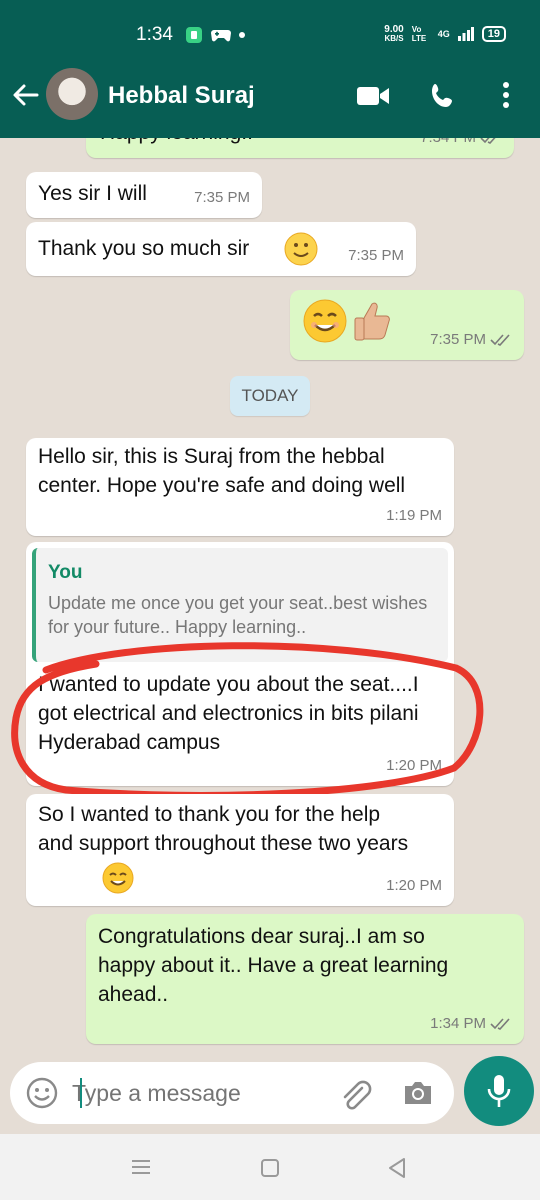  Describe the element at coordinates (394, 34) in the screenshot. I see `net-speed: 9.00 KB/S` at that location.